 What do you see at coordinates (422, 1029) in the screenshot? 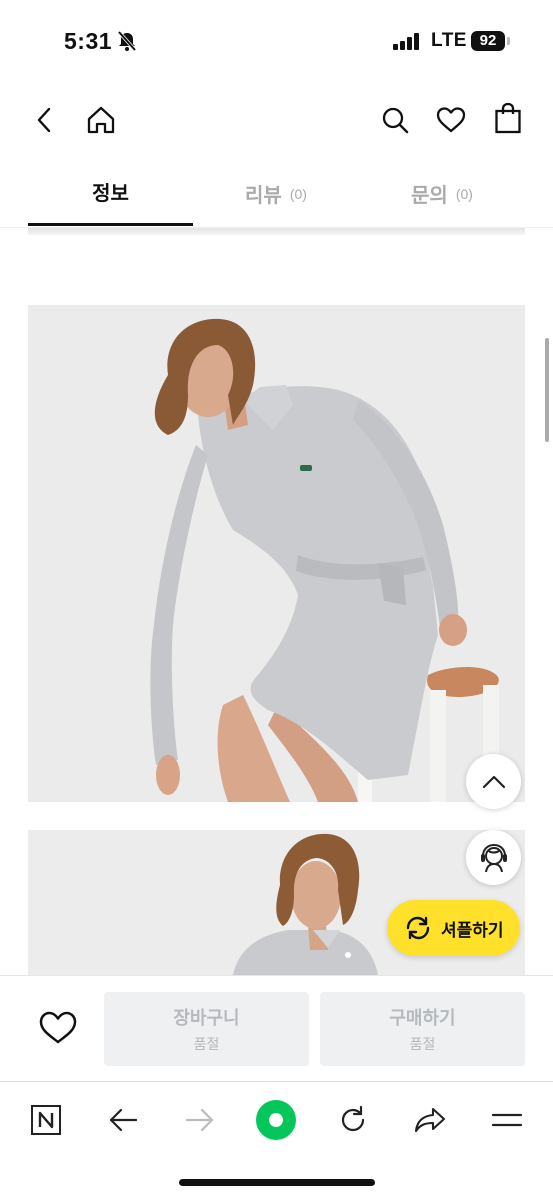
I see `buy-now-button: 구매하기 품절` at bounding box center [422, 1029].